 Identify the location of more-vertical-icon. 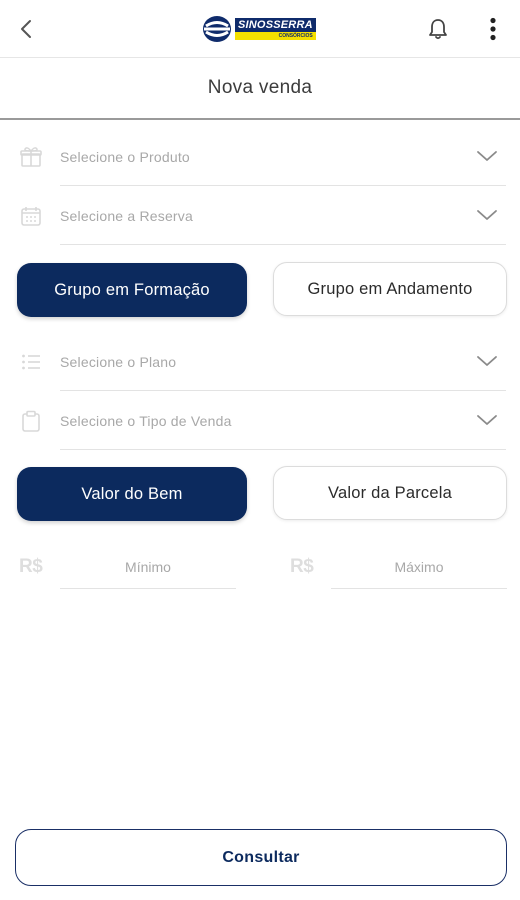
(493, 29).